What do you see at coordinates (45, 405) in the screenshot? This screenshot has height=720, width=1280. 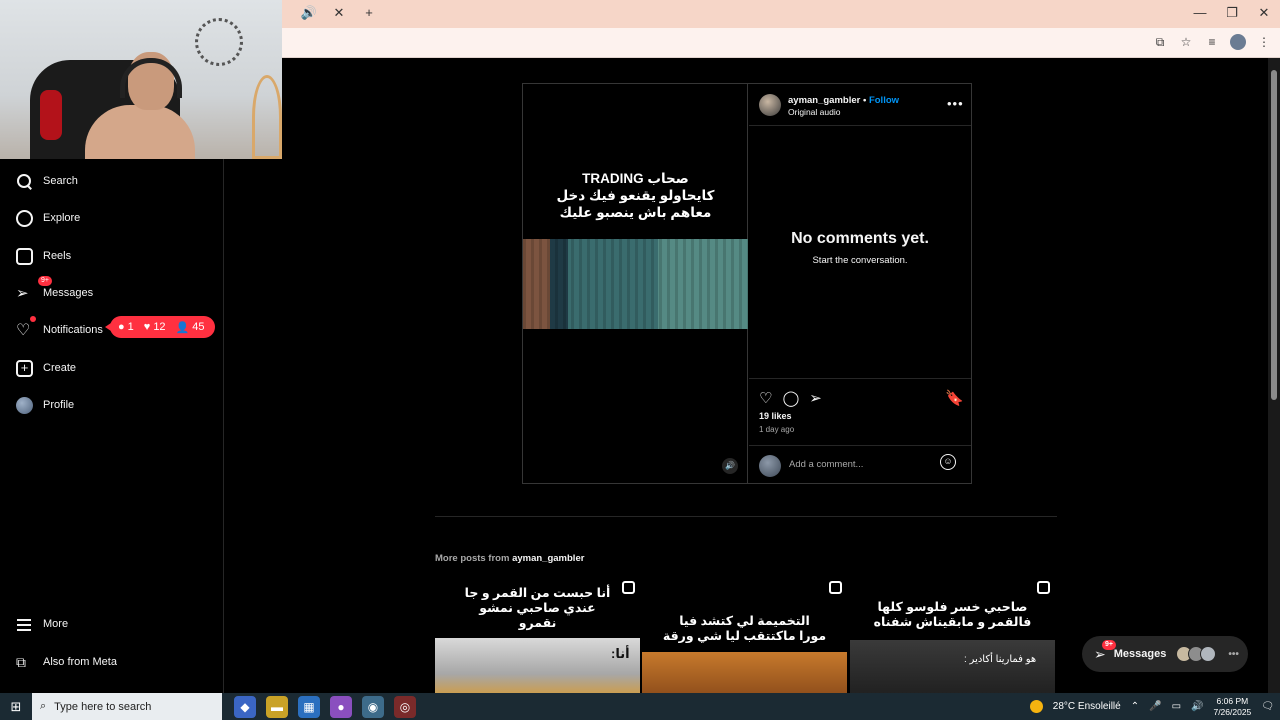 I see `sidebar-item-profile: Profile` at bounding box center [45, 405].